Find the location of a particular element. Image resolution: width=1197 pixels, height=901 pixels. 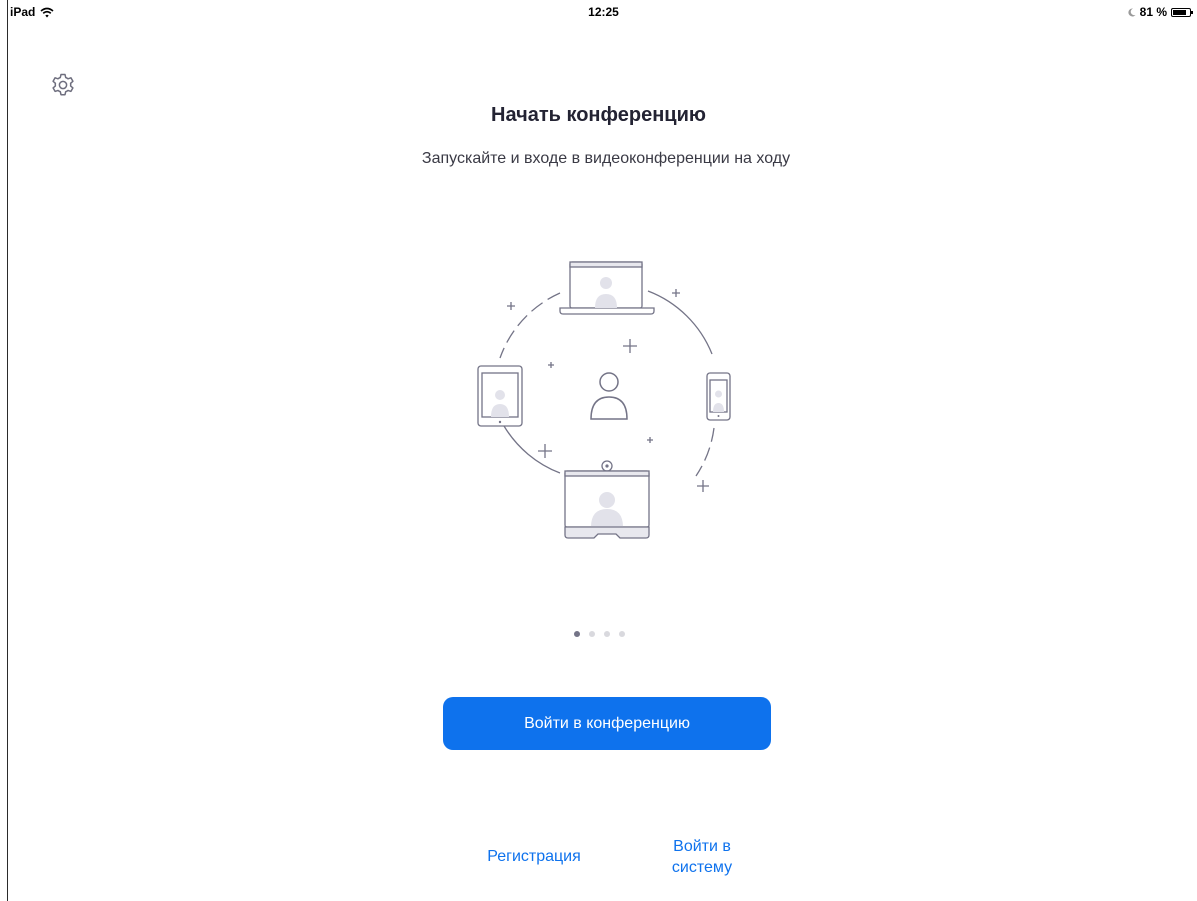

register-link: Регистрация is located at coordinates (534, 856).